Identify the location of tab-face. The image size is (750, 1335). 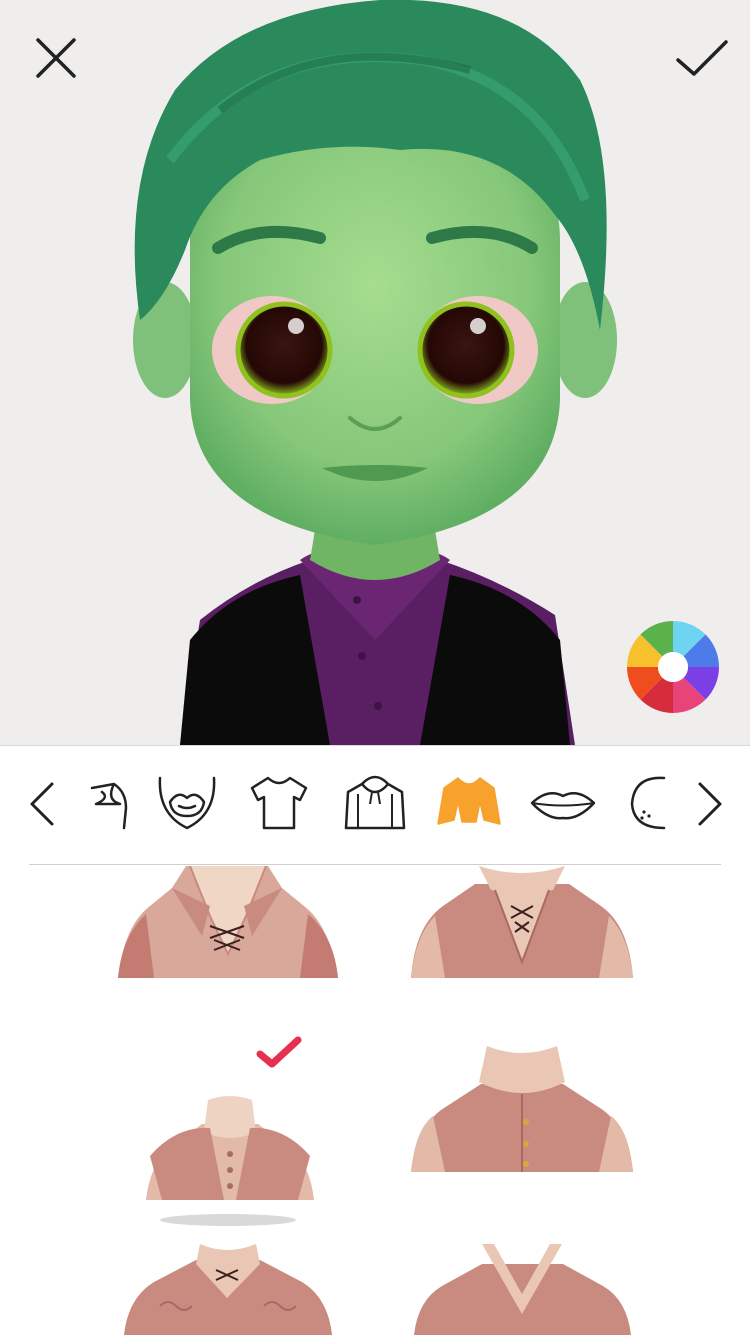
(645, 803).